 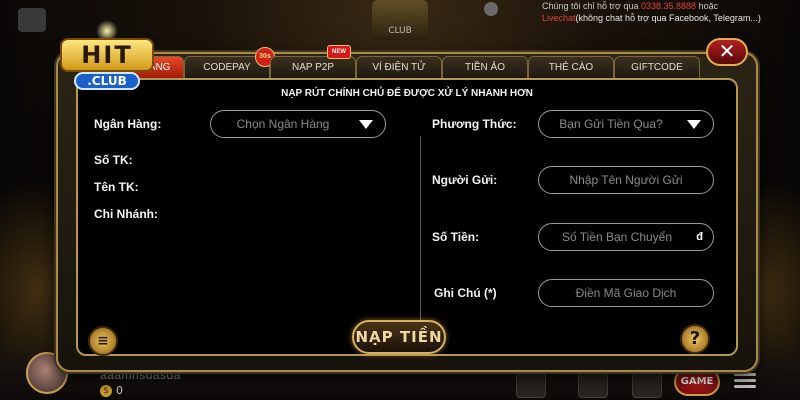 What do you see at coordinates (103, 341) in the screenshot?
I see `history-document-icon: ≡` at bounding box center [103, 341].